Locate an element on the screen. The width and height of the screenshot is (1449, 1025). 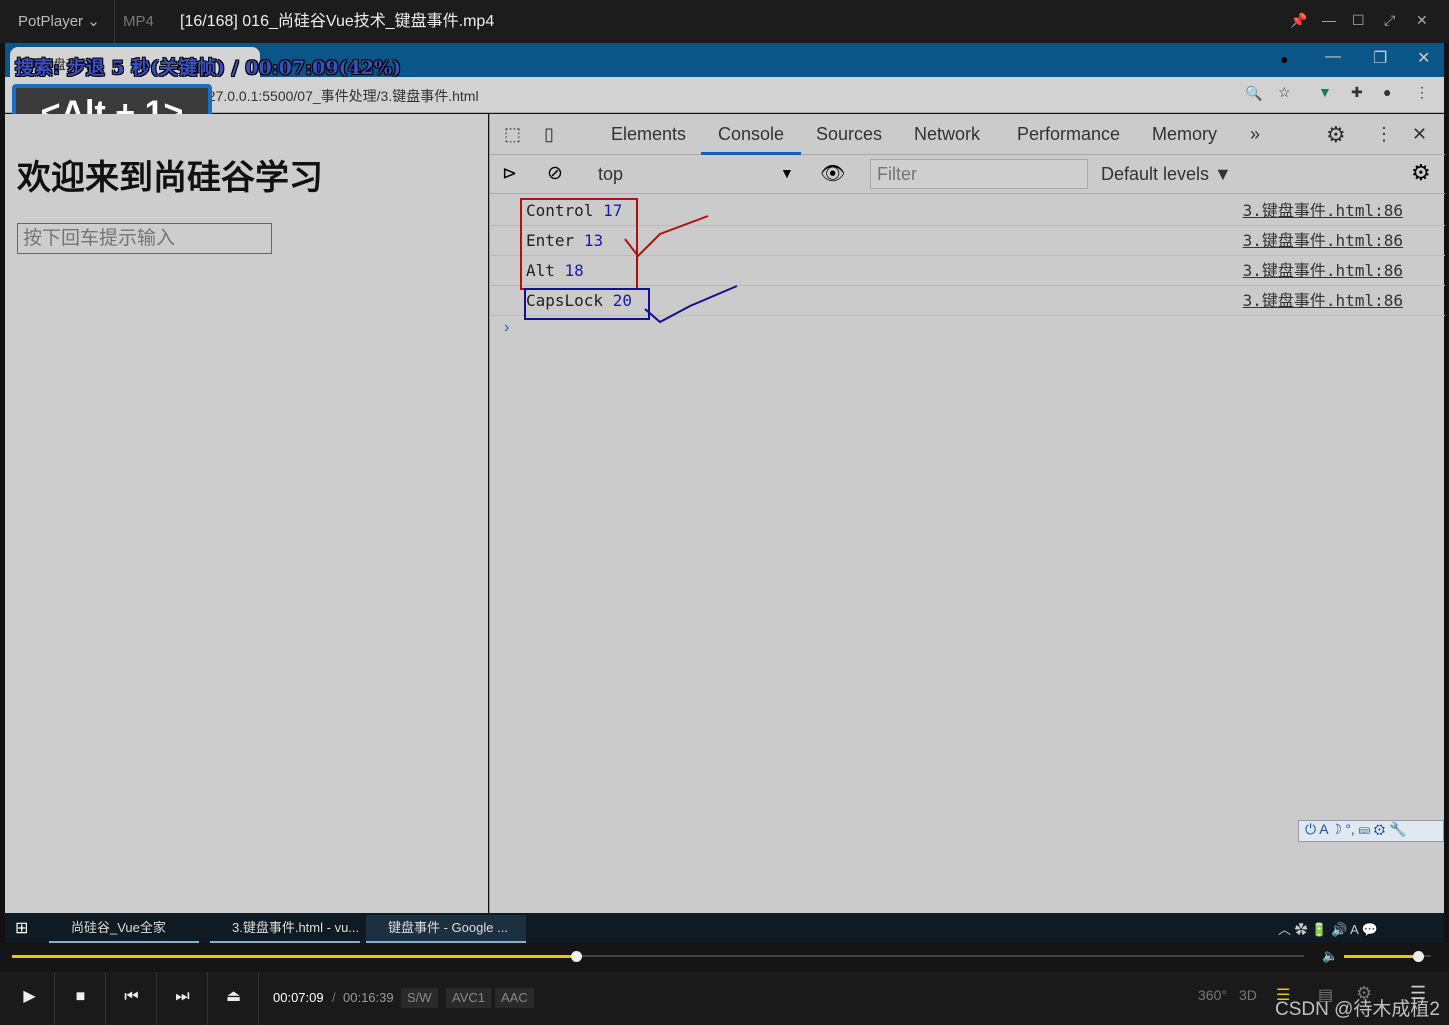
annotation-checkmarks is located at coordinates (681, 269).